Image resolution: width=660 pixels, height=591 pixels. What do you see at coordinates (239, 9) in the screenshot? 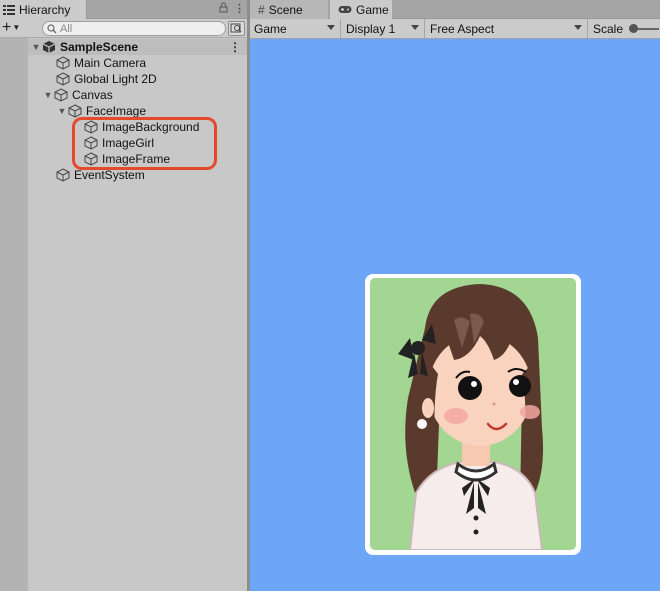
I see `panel-menu-icon: ⋮` at bounding box center [239, 9].